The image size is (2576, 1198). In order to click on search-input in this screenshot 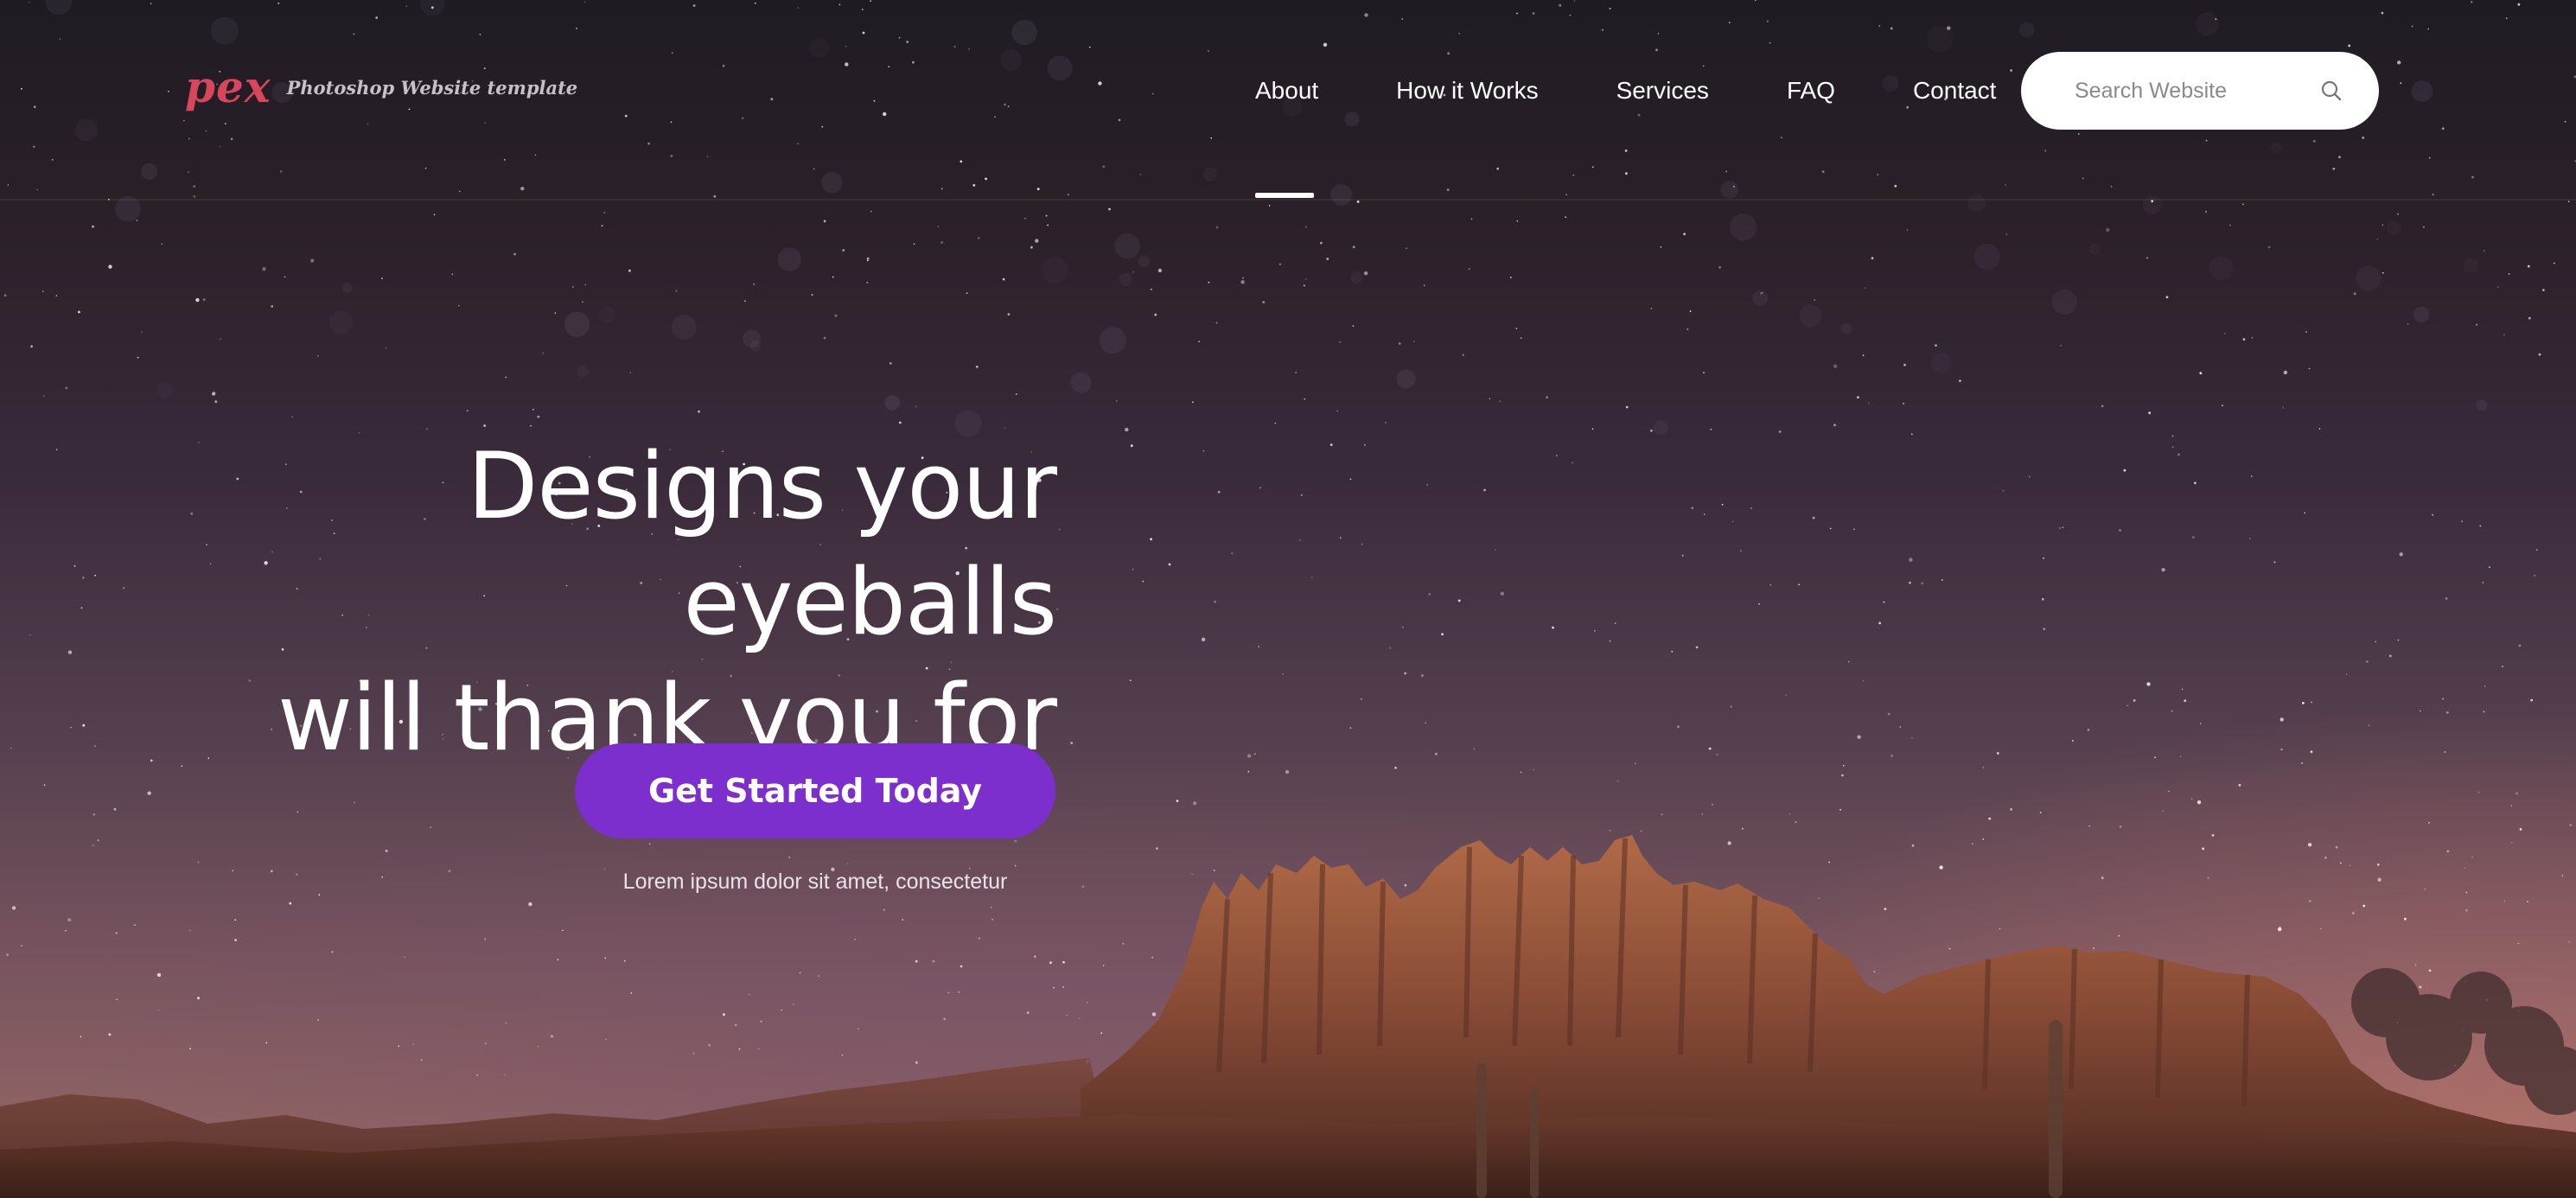, I will do `click(2189, 91)`.